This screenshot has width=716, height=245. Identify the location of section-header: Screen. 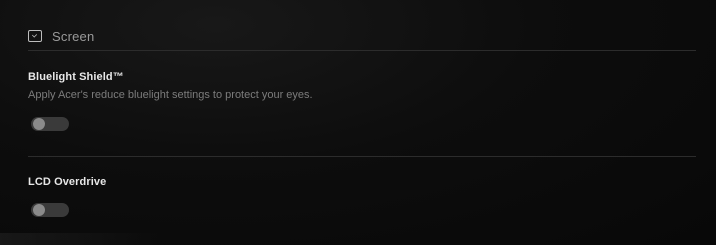
(61, 36).